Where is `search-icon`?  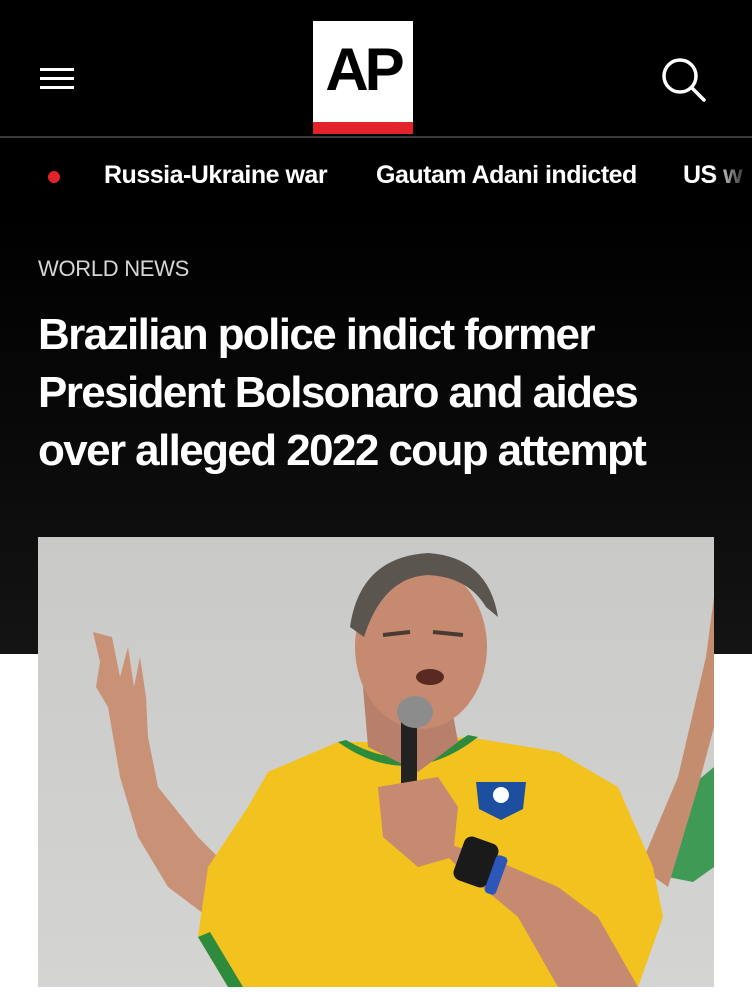
search-icon is located at coordinates (684, 80).